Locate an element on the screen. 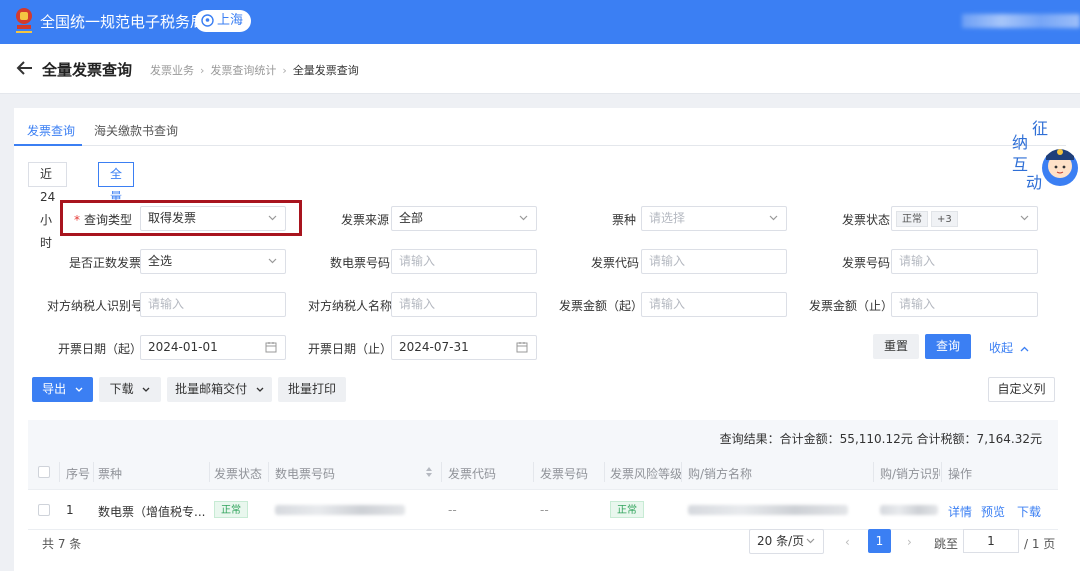  sort-icon is located at coordinates (429, 472).